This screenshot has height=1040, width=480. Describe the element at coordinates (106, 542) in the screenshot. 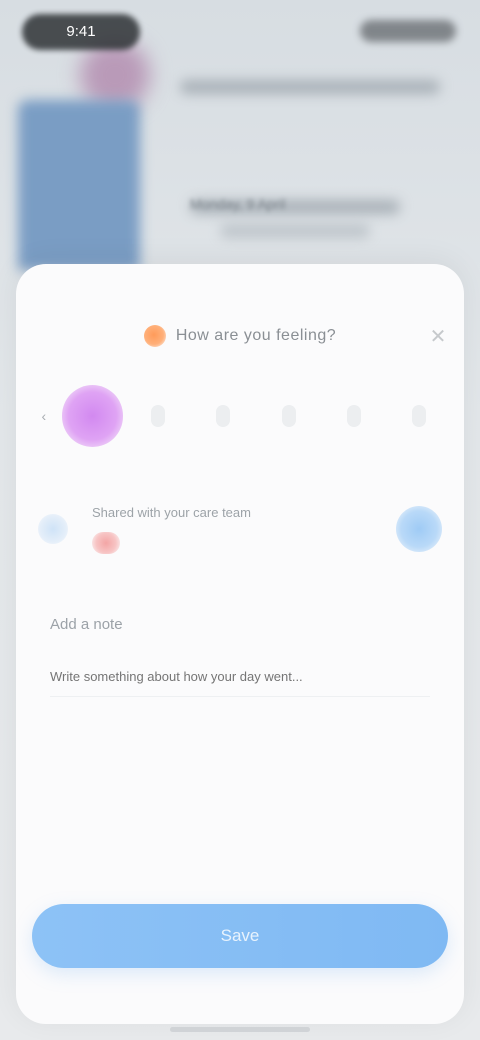

I see `heart-icon` at that location.